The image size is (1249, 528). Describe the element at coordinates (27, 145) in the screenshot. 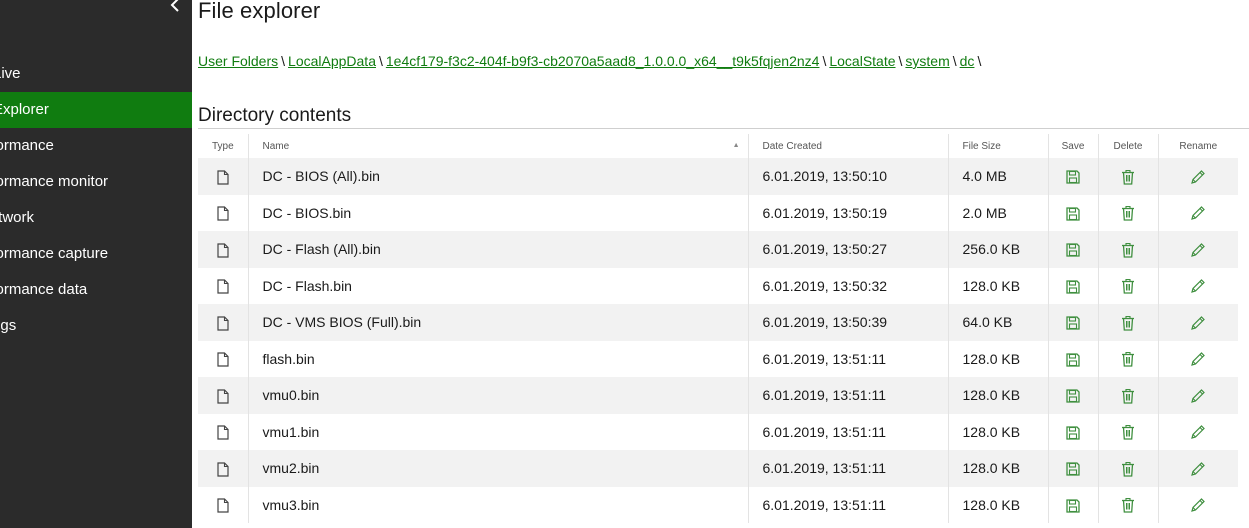

I see `sidebar-item-label: Performance` at that location.